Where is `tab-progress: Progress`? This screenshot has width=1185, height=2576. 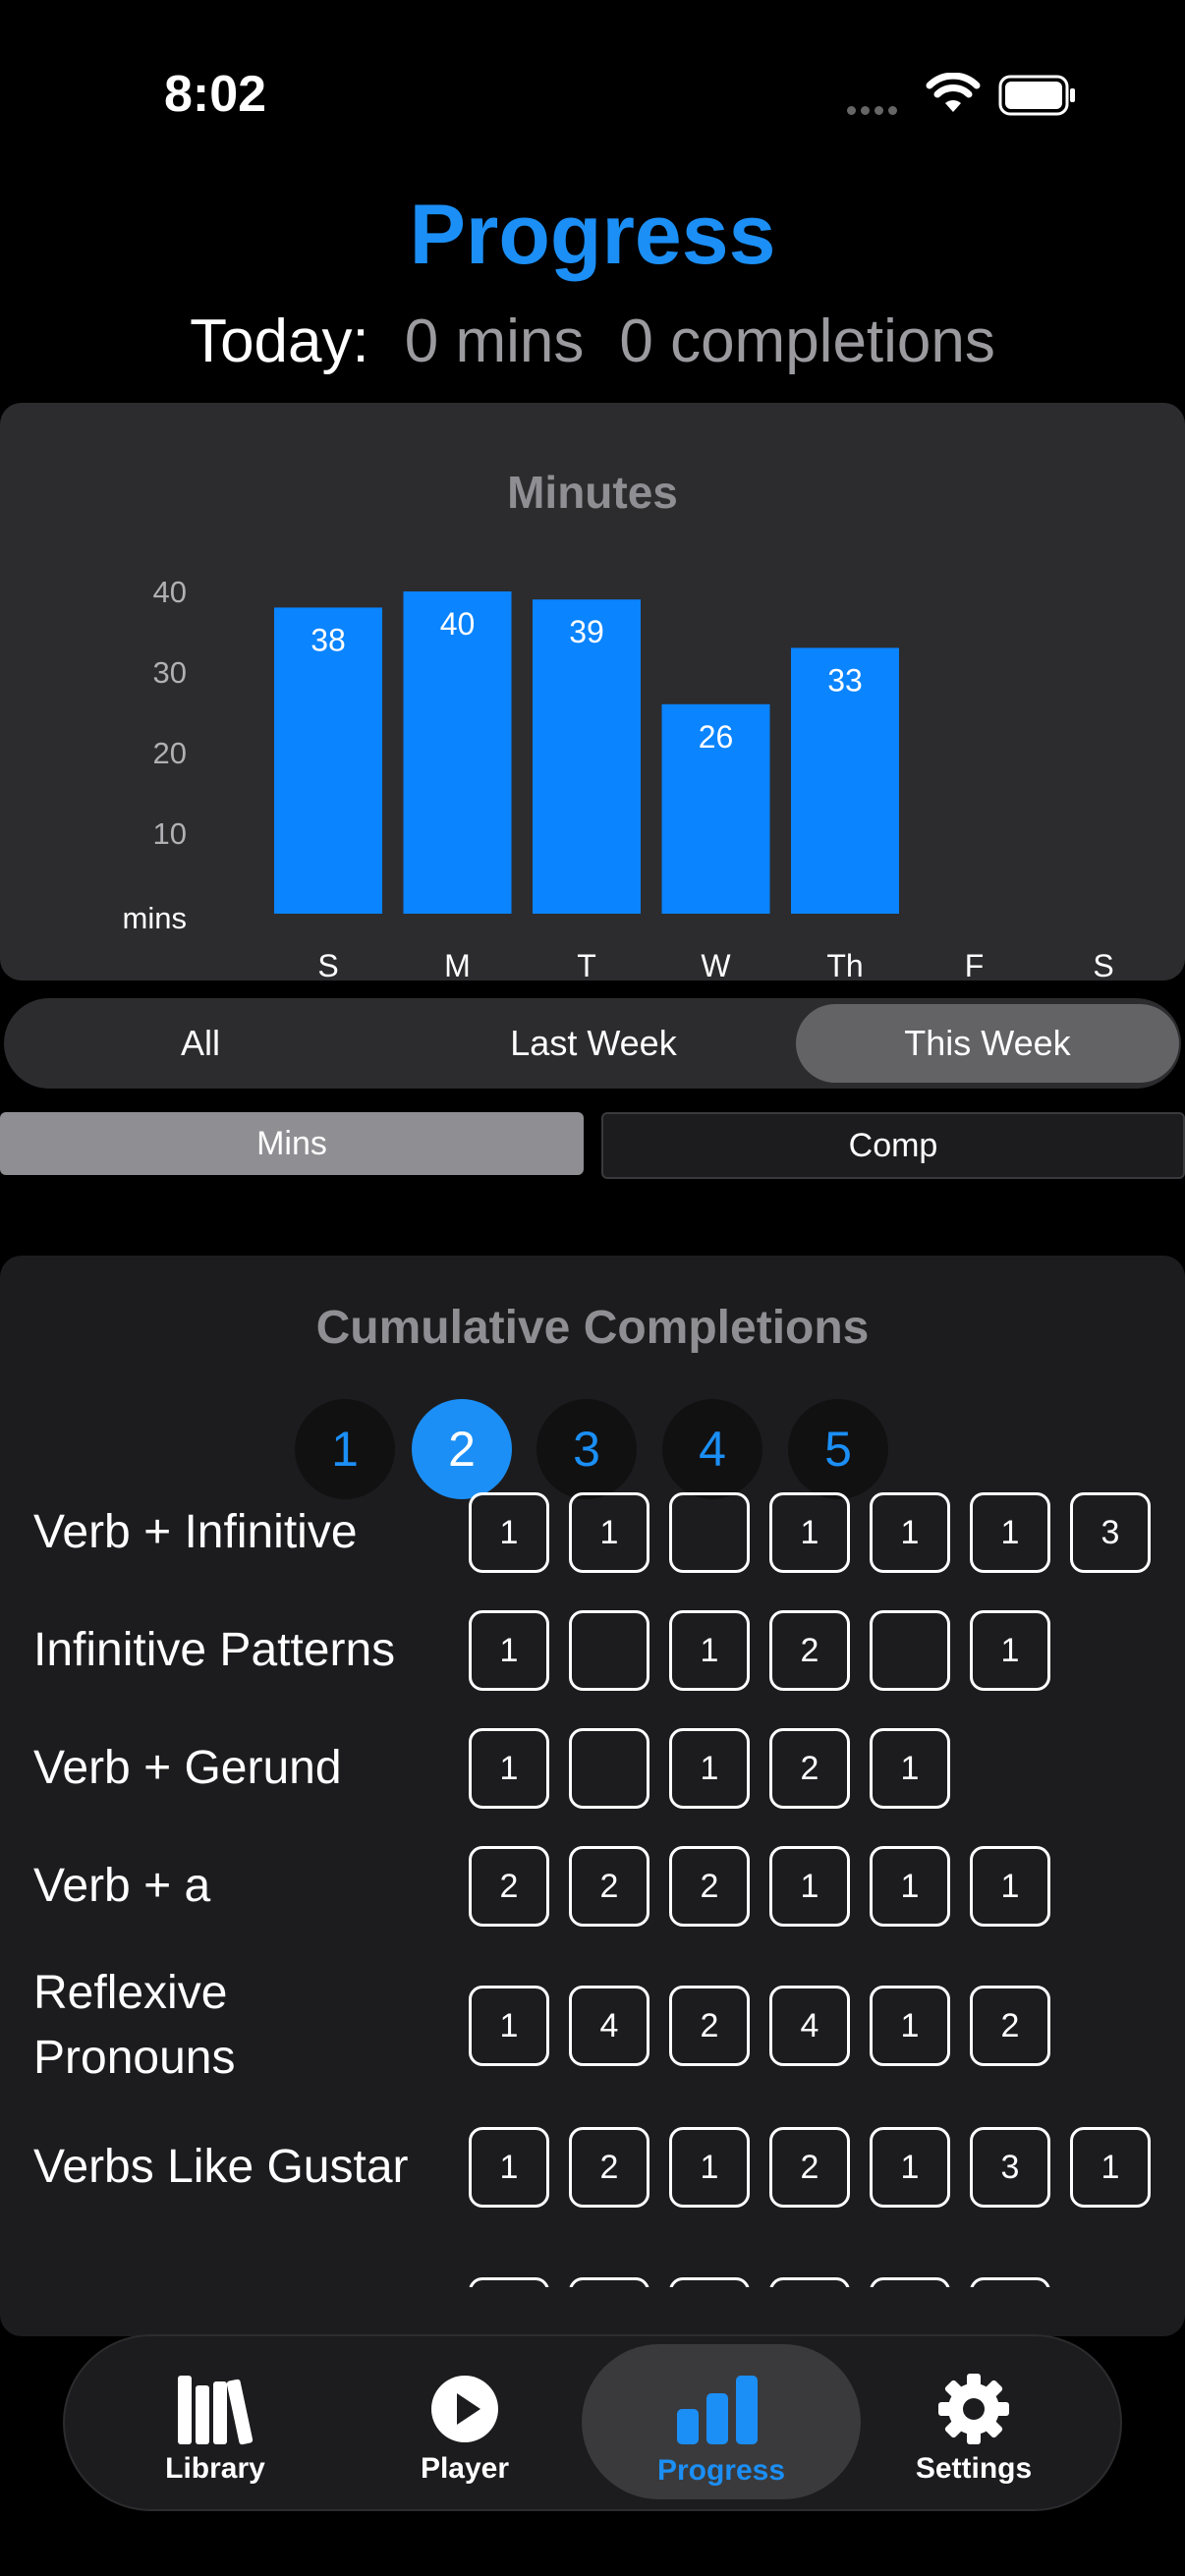
tab-progress: Progress is located at coordinates (722, 2421).